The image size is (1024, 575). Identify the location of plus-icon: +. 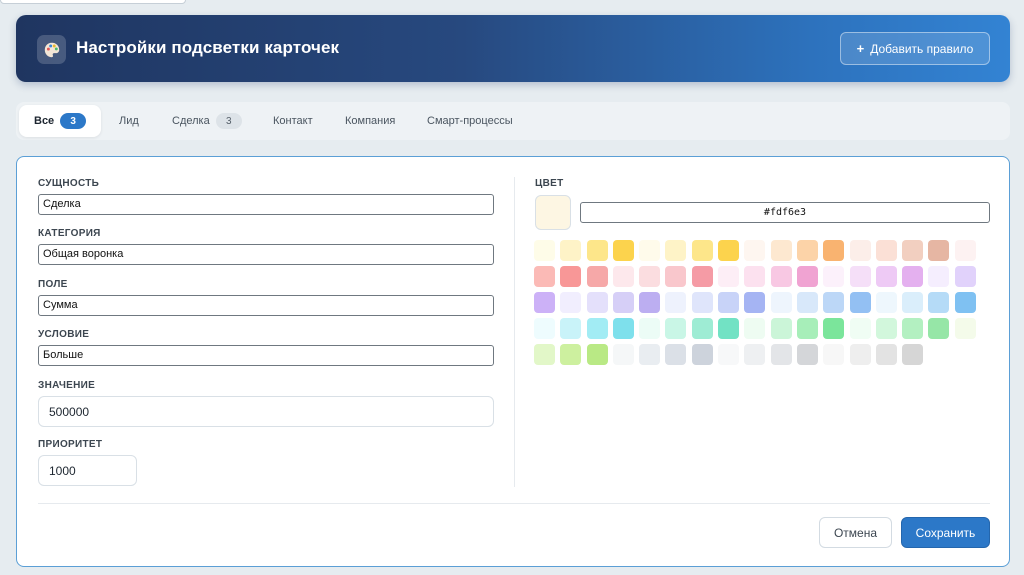
(860, 48).